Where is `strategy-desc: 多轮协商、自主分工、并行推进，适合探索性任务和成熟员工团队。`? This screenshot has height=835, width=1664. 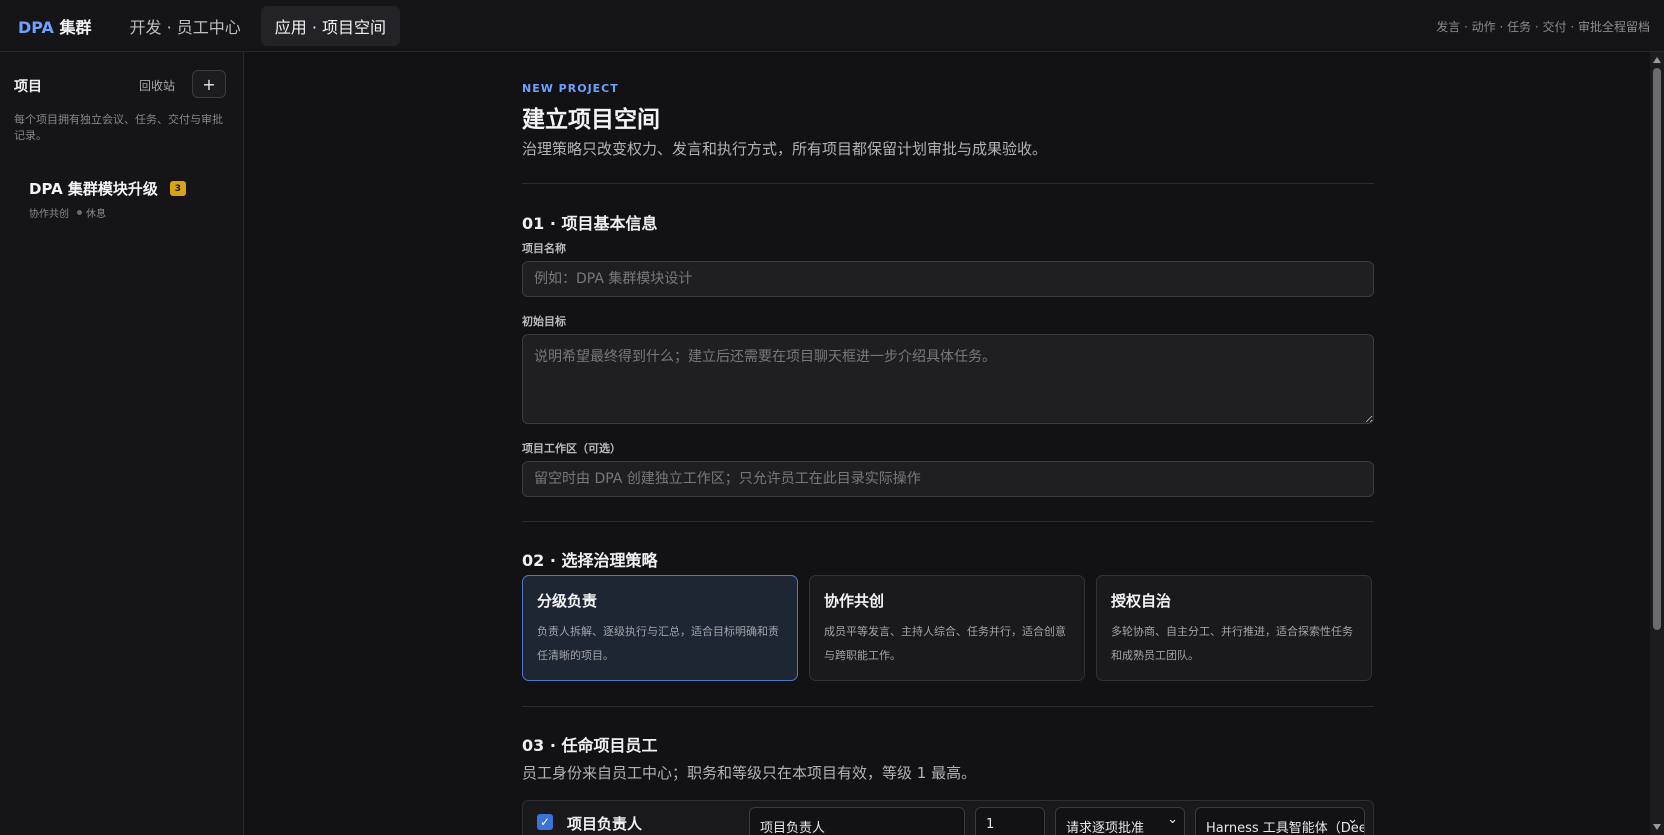
strategy-desc: 多轮协商、自主分工、并行推进，适合探索性任务和成熟员工团队。 is located at coordinates (1232, 643).